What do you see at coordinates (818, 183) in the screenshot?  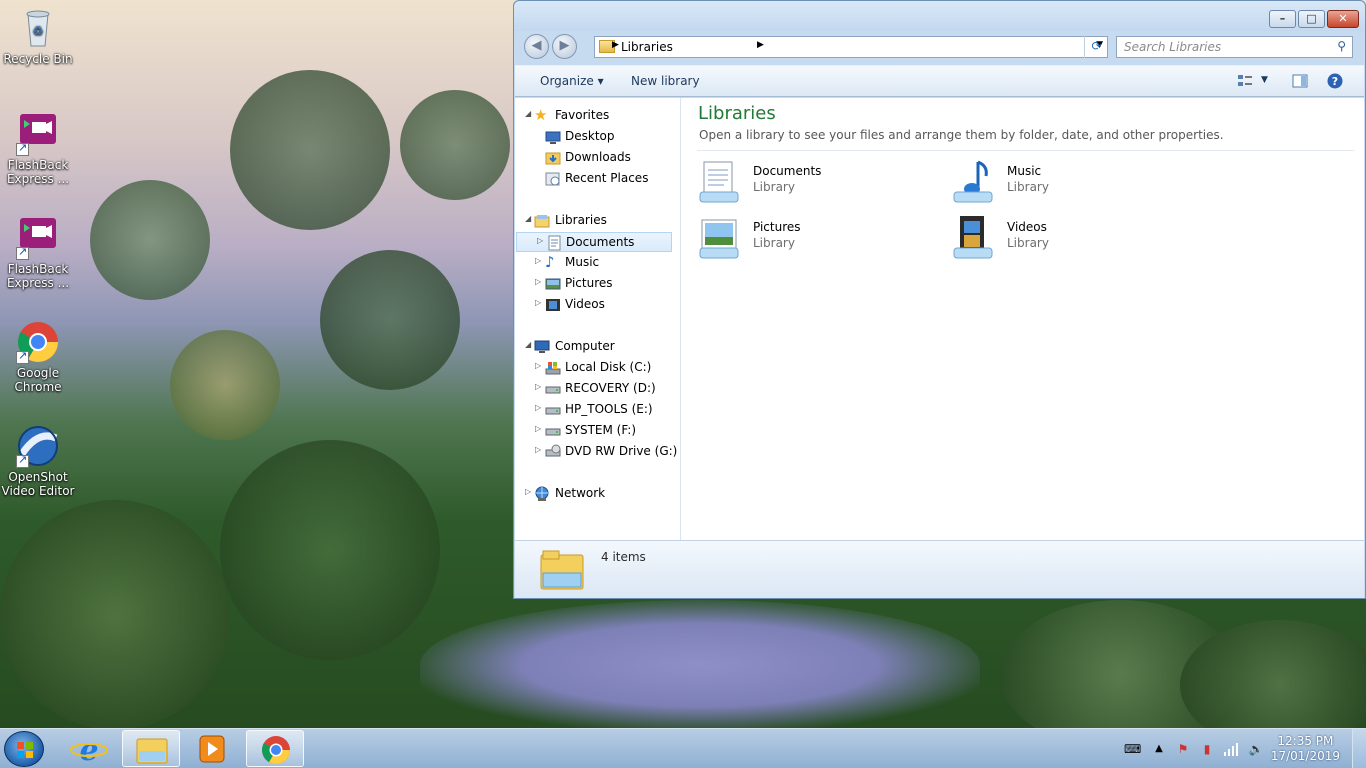 I see `library-documents: Documents Library` at bounding box center [818, 183].